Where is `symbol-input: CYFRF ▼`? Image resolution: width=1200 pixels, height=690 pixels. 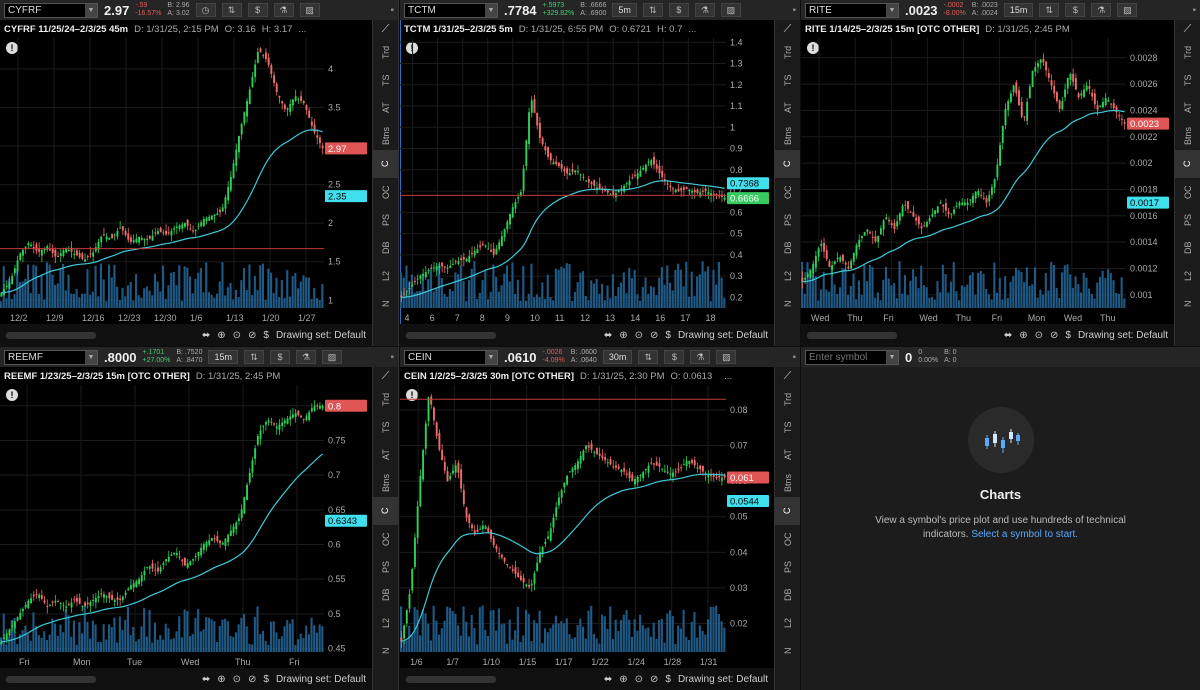 symbol-input: CYFRF ▼ is located at coordinates (51, 10).